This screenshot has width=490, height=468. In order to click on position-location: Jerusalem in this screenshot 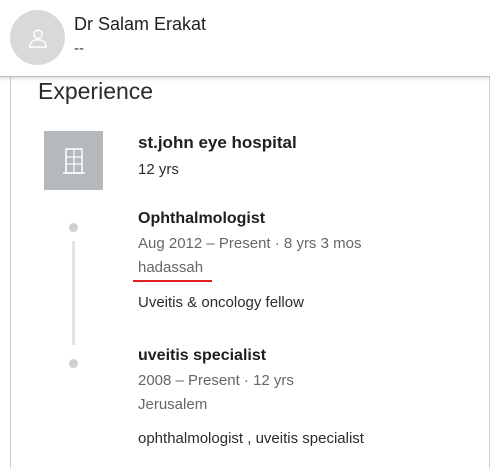, I will do `click(173, 404)`.